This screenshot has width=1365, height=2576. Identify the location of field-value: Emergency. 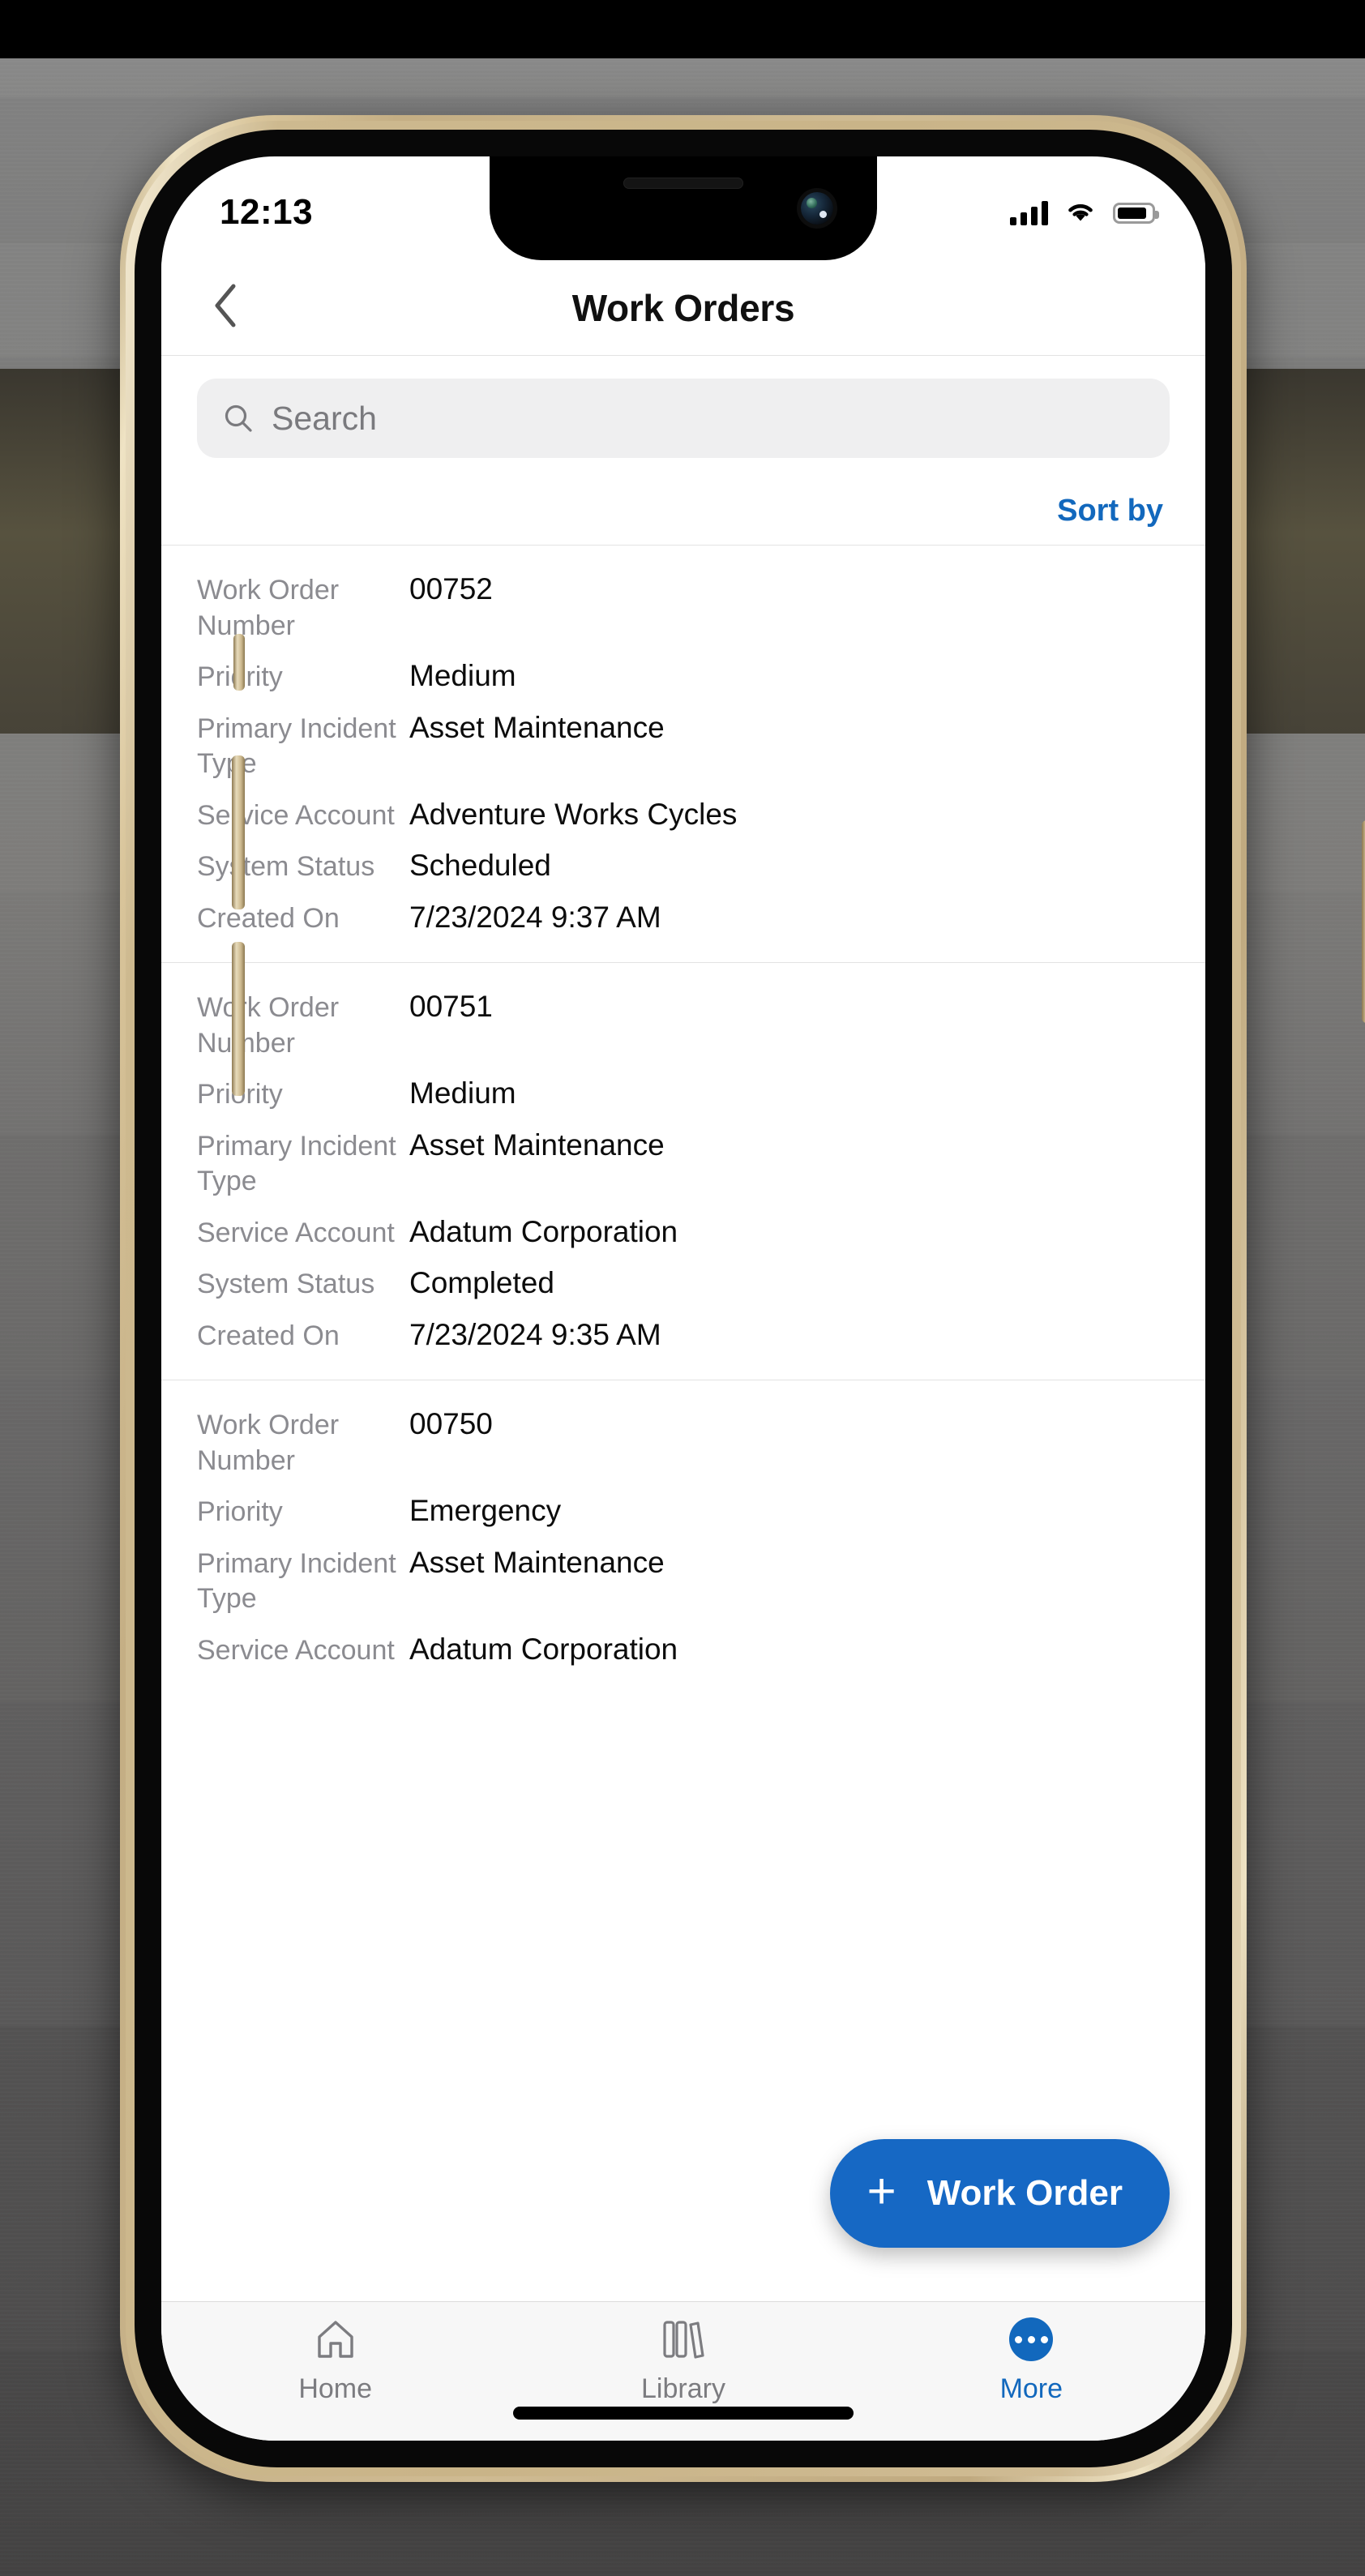
(485, 1511).